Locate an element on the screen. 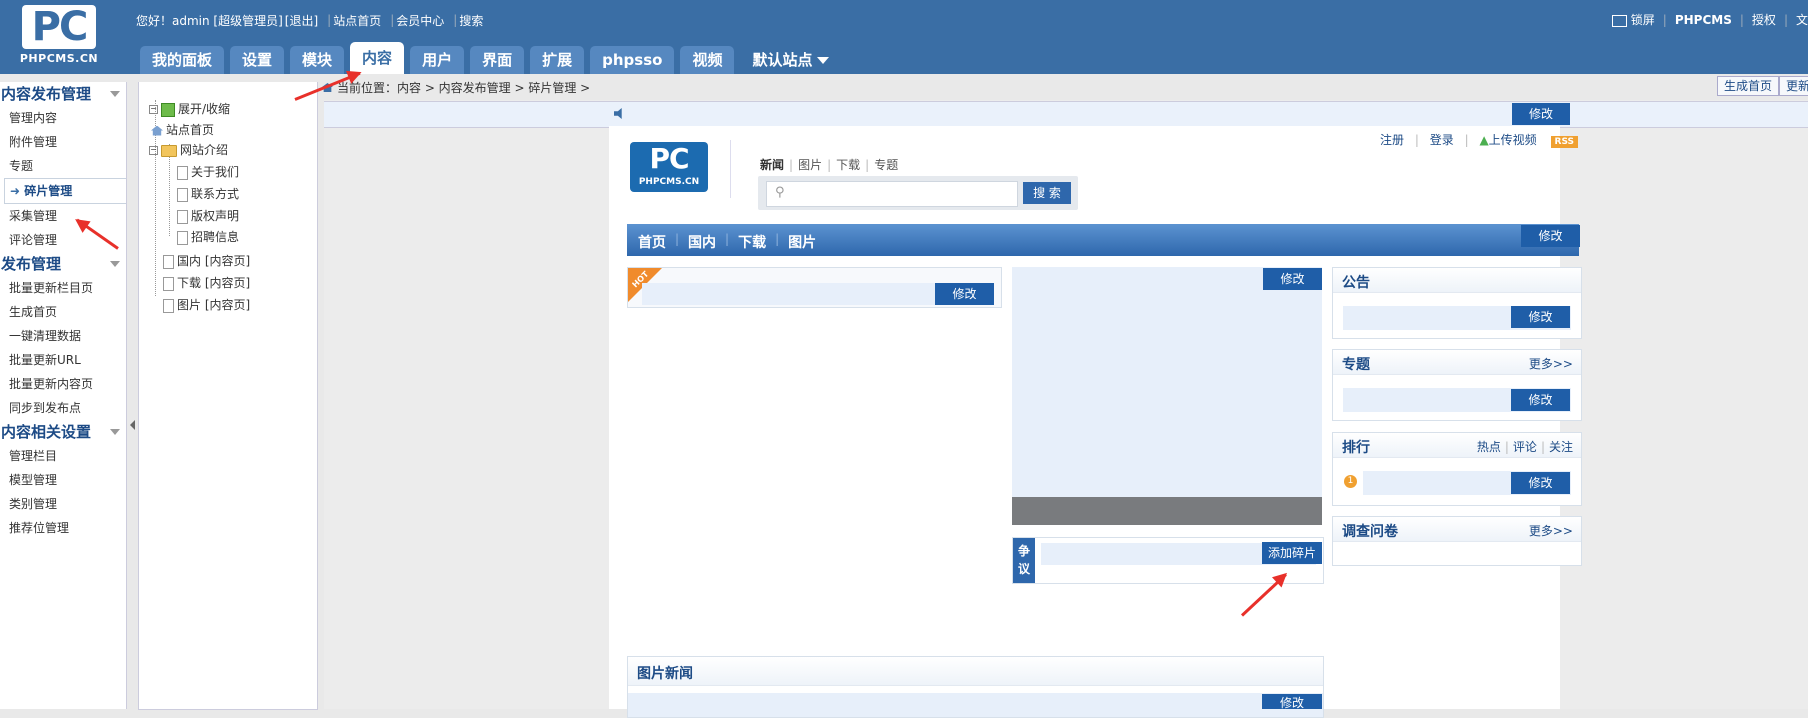 This screenshot has height=718, width=1808. sidebar-item-gen-home: 生成首页 is located at coordinates (63, 312).